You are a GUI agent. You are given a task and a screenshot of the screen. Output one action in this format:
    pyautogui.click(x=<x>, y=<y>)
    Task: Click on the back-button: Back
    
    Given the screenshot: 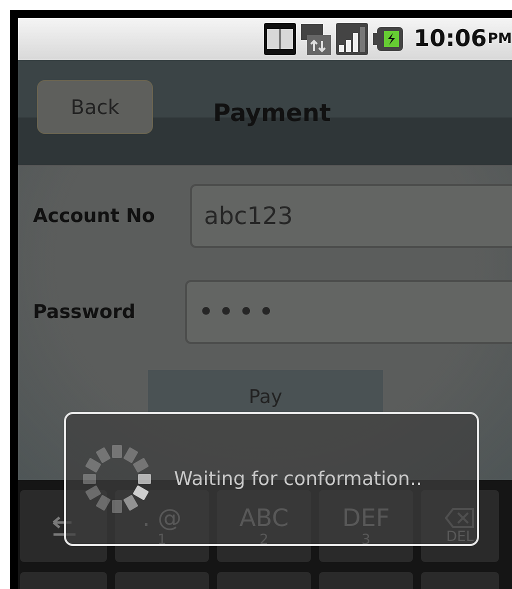 What is the action you would take?
    pyautogui.click(x=95, y=107)
    